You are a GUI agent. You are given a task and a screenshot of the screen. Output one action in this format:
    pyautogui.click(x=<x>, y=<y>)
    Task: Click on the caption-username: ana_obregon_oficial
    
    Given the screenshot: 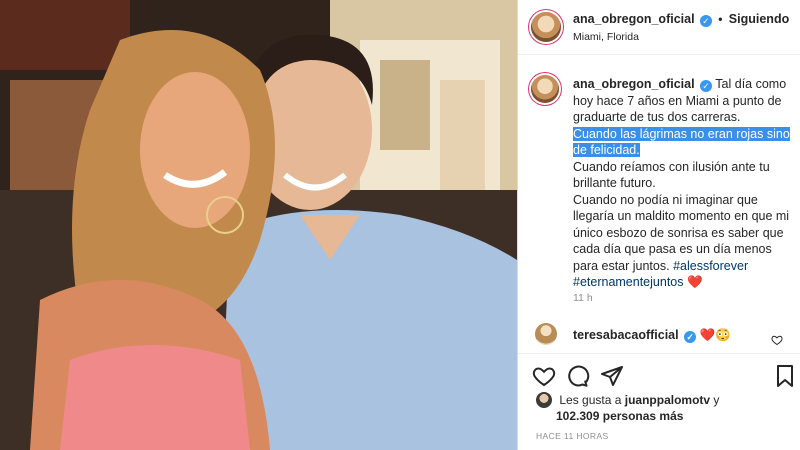 What is the action you would take?
    pyautogui.click(x=634, y=84)
    